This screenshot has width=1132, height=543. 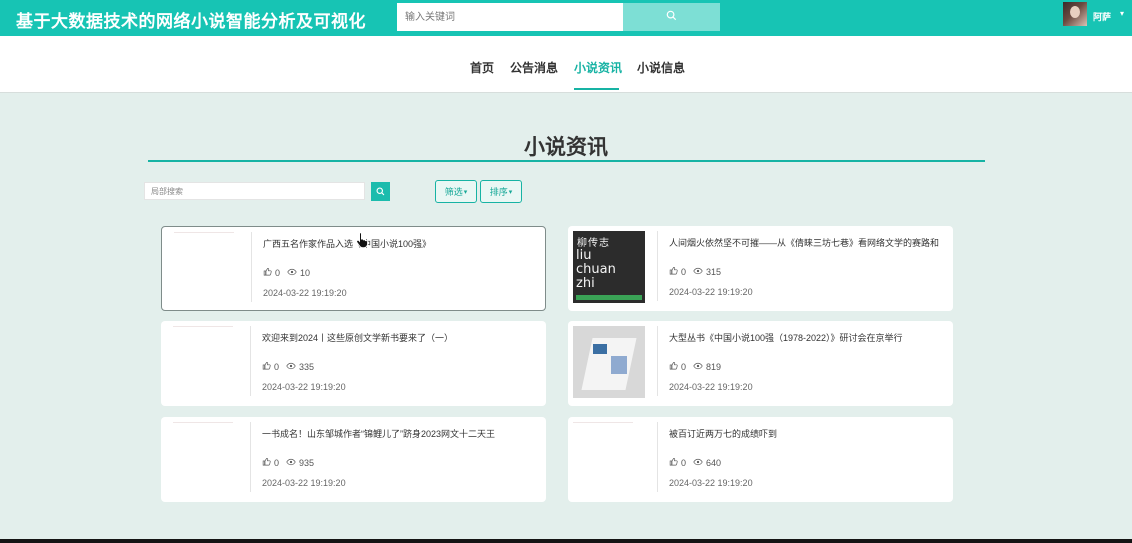 I want to click on hand-pointer-icon, so click(x=363, y=240).